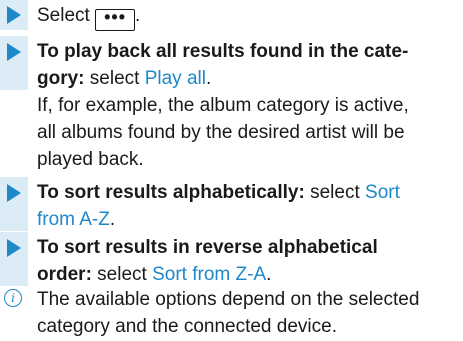 The image size is (463, 341). What do you see at coordinates (112, 219) in the screenshot?
I see `step-3-tail: .` at bounding box center [112, 219].